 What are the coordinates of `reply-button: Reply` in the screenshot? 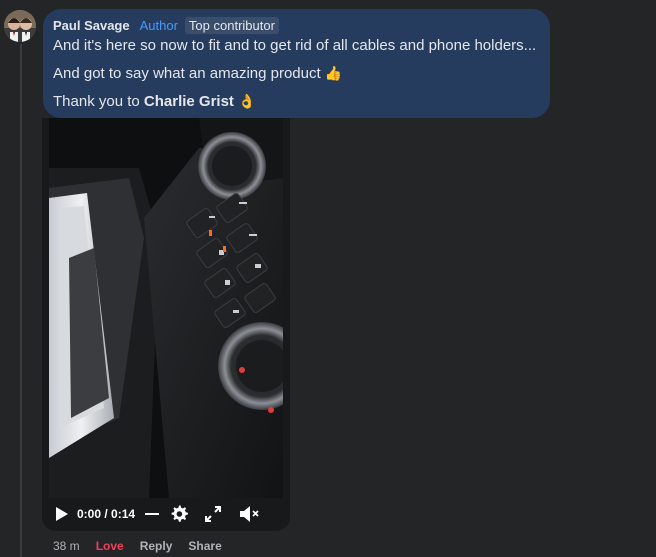 It's located at (156, 546).